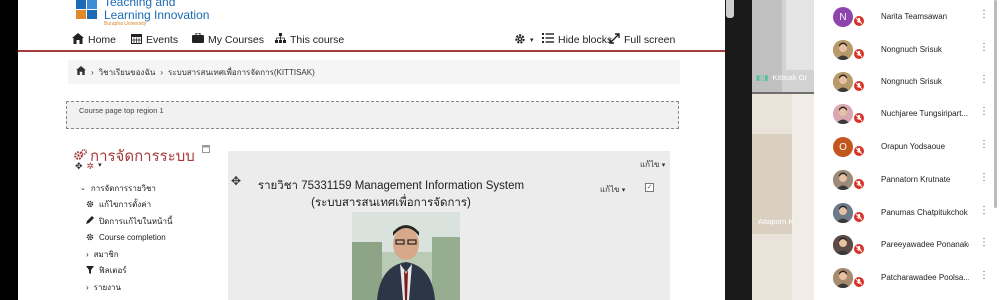 This screenshot has height=300, width=1000. Describe the element at coordinates (90, 270) in the screenshot. I see `filter-icon` at that location.